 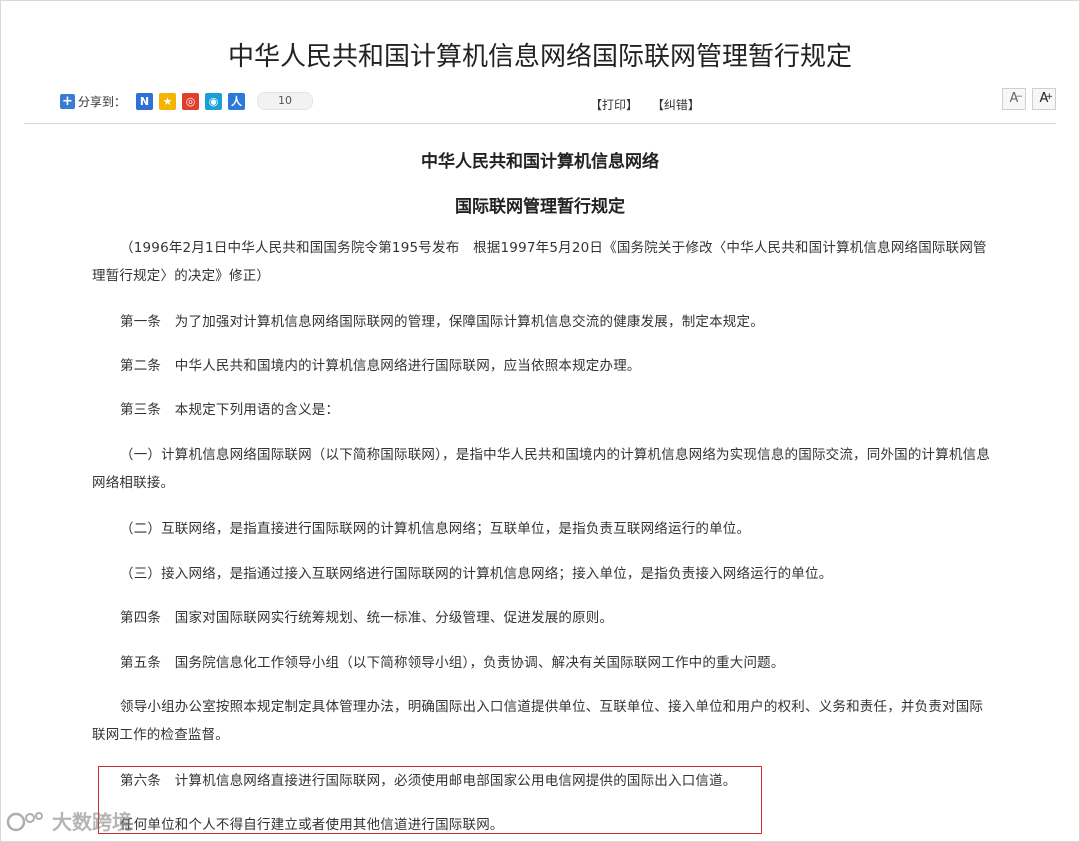 What do you see at coordinates (539, 57) in the screenshot?
I see `page-title: 中华人民共和国计算机信息网络国际联网管理暂行规定` at bounding box center [539, 57].